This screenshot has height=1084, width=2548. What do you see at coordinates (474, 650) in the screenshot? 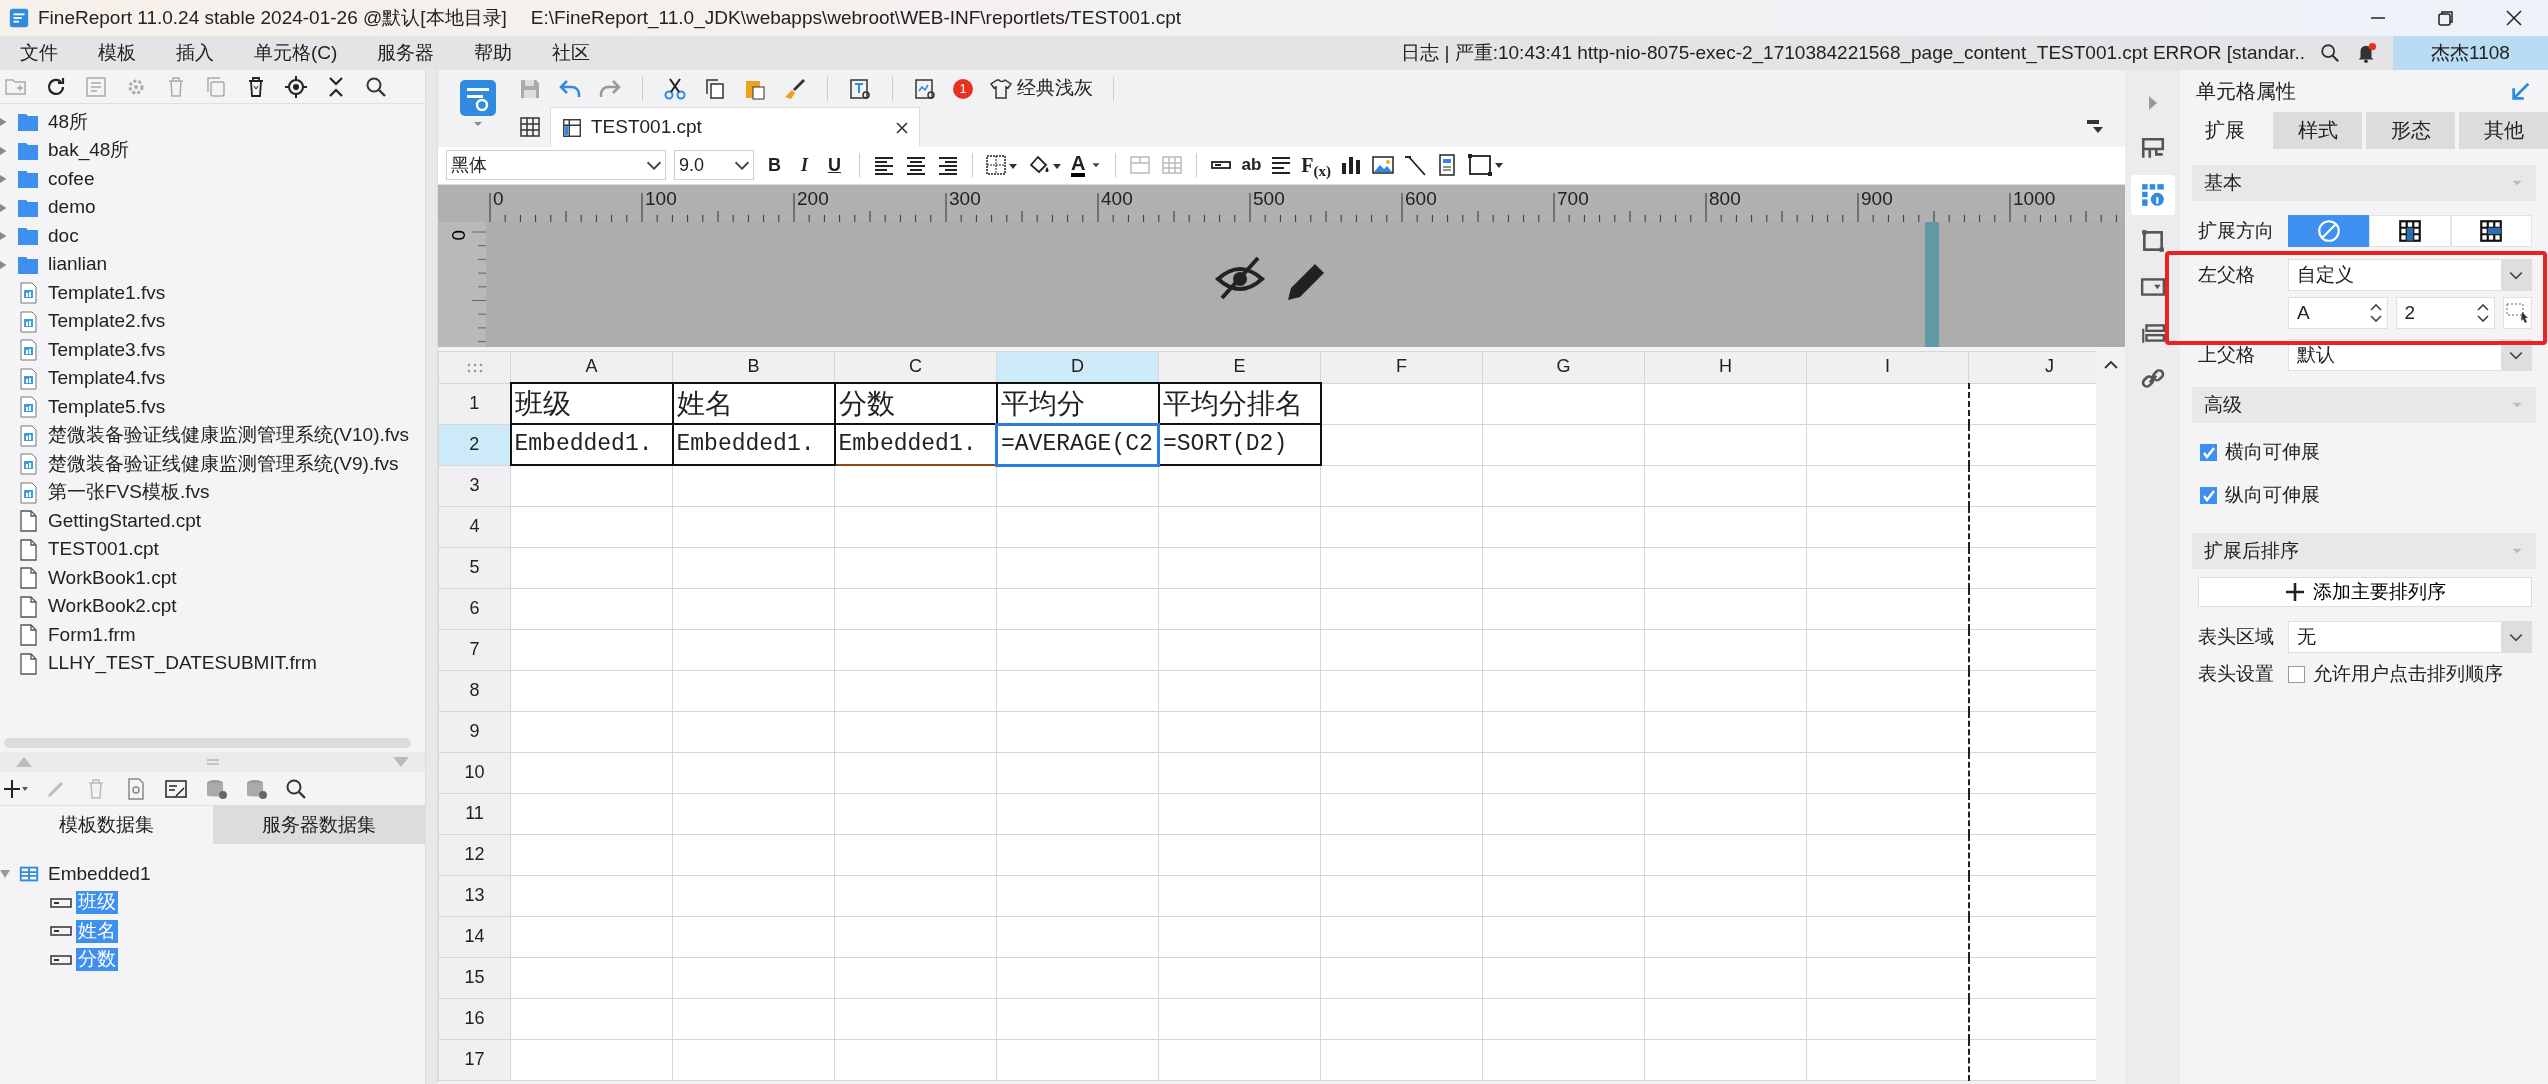
I see `row-header: 7` at bounding box center [474, 650].